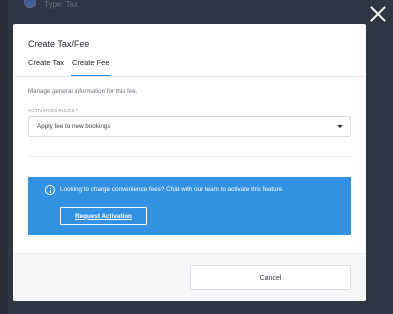  Describe the element at coordinates (378, 14) in the screenshot. I see `close-icon` at that location.